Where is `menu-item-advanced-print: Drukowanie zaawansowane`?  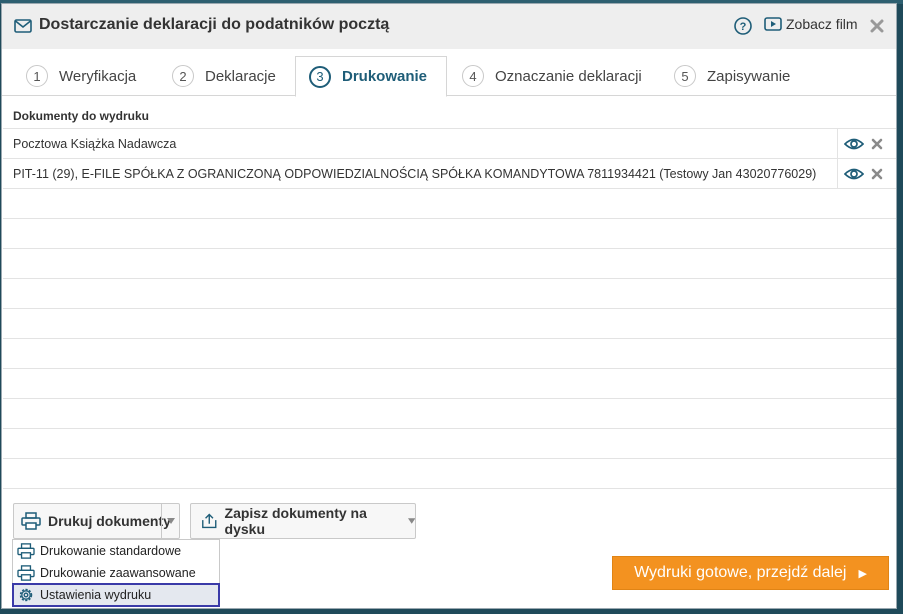 menu-item-advanced-print: Drukowanie zaawansowane is located at coordinates (116, 573).